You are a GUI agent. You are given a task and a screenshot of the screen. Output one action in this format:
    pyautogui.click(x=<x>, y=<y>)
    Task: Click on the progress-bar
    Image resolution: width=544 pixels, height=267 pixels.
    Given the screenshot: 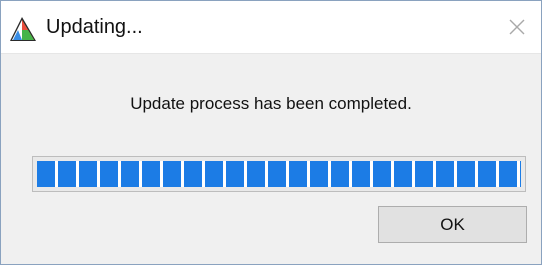 What is the action you would take?
    pyautogui.click(x=279, y=174)
    